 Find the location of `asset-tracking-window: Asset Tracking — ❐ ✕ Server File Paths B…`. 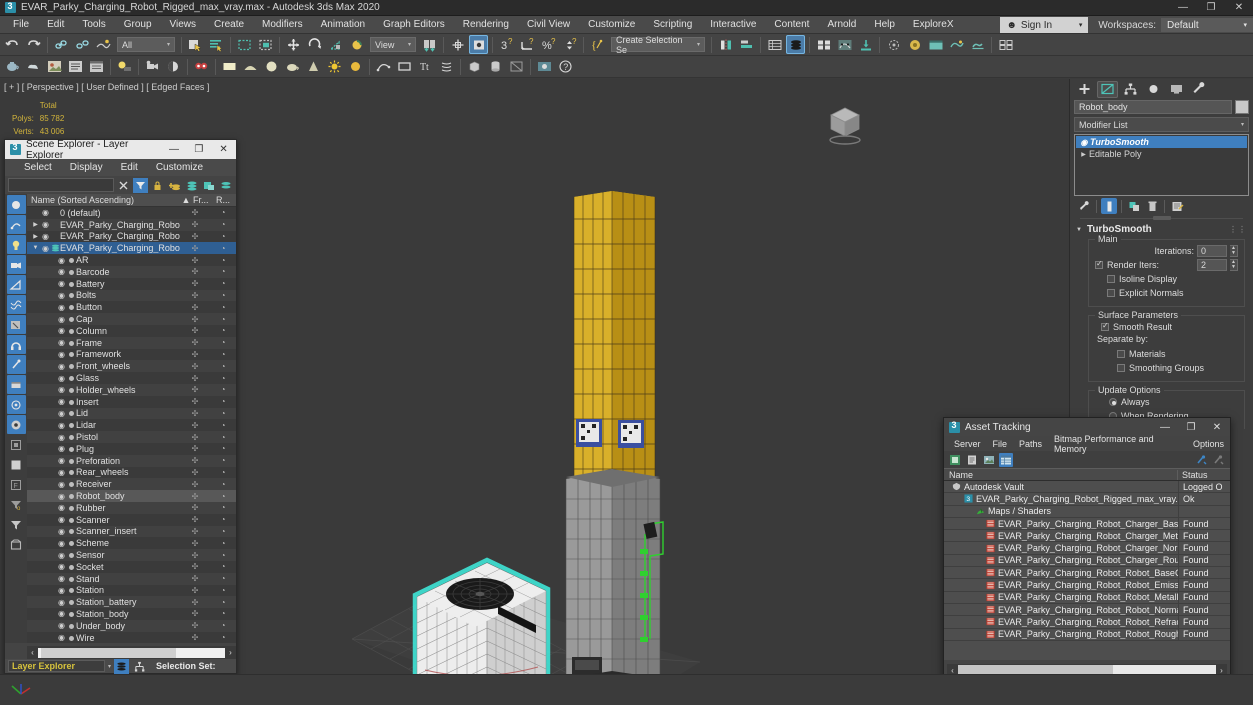

asset-tracking-window: Asset Tracking — ❐ ✕ Server File Paths B… is located at coordinates (1087, 557).